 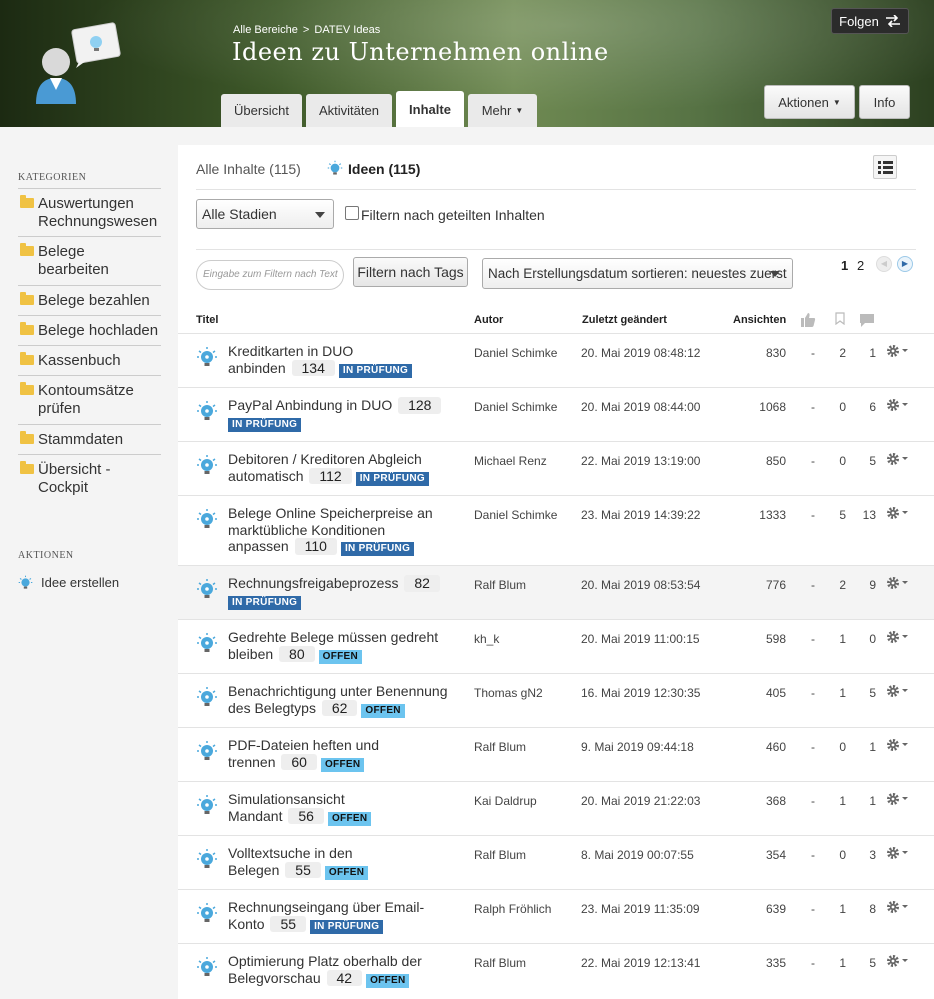 I want to click on idea-title-text: marktübliche Konditionen, so click(x=306, y=530).